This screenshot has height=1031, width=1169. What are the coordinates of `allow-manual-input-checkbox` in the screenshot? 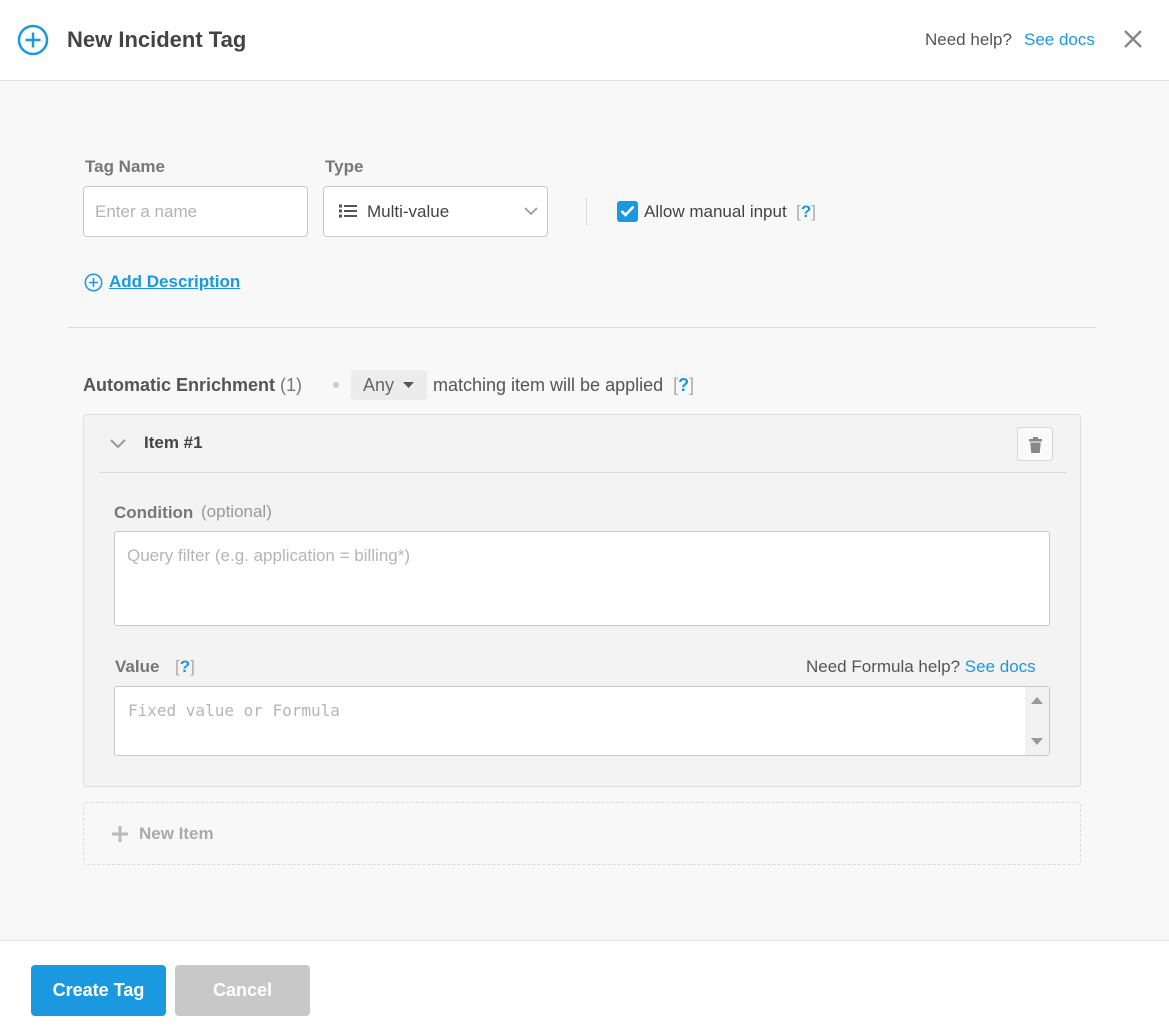 It's located at (627, 211).